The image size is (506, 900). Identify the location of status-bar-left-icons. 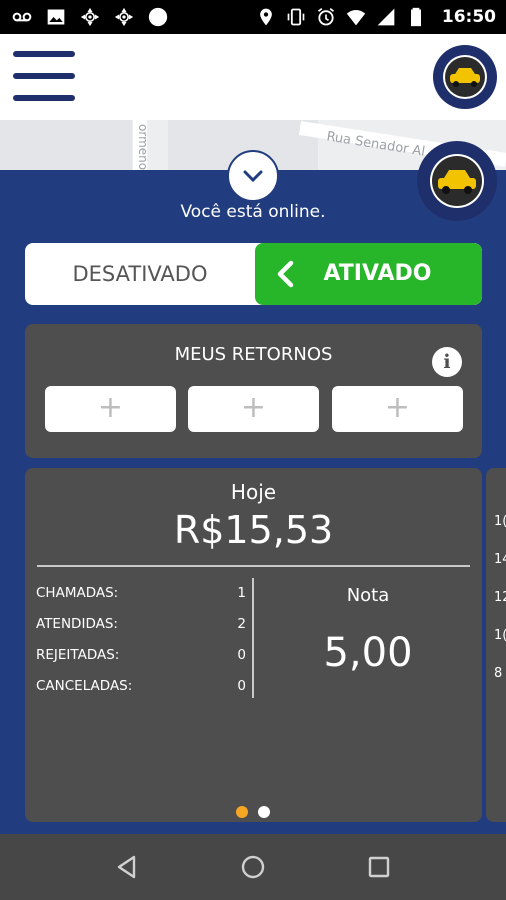
(90, 17).